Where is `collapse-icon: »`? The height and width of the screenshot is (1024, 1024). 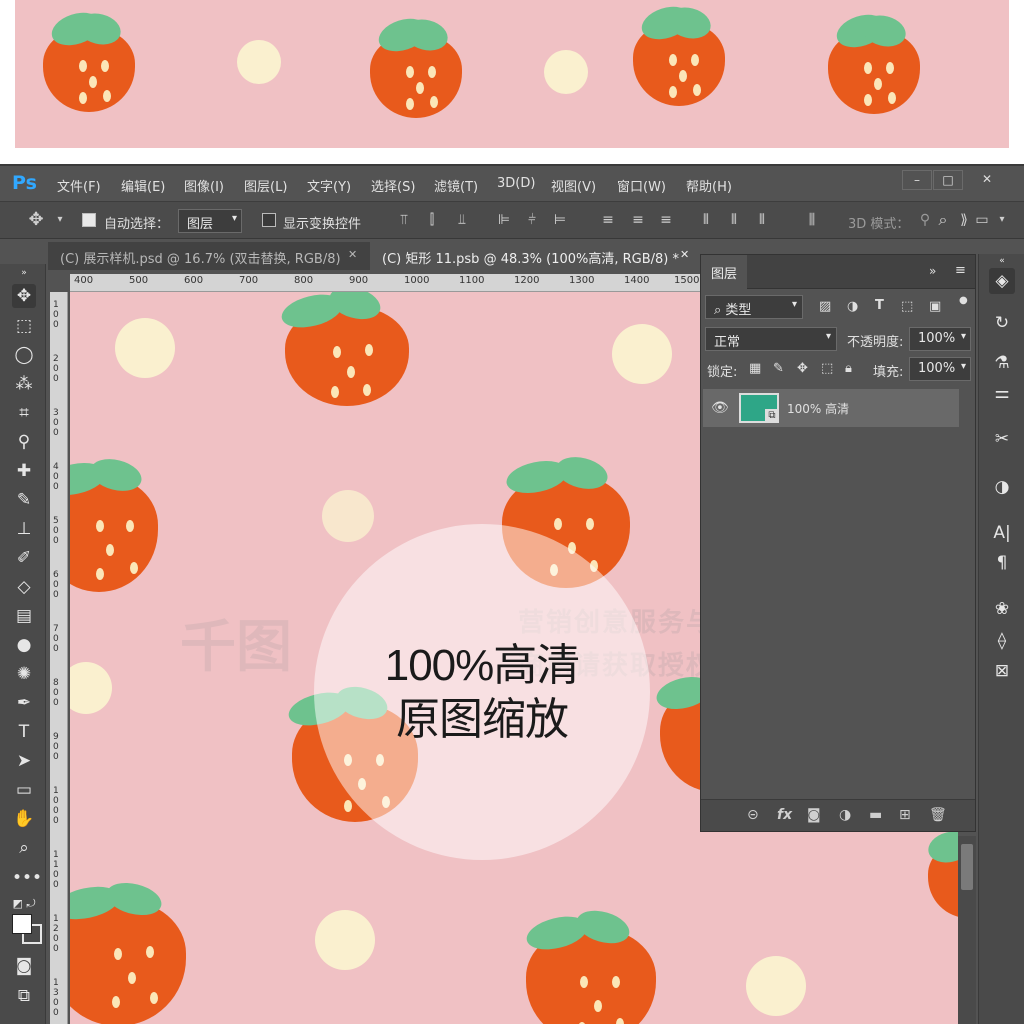
collapse-icon: » is located at coordinates (24, 273).